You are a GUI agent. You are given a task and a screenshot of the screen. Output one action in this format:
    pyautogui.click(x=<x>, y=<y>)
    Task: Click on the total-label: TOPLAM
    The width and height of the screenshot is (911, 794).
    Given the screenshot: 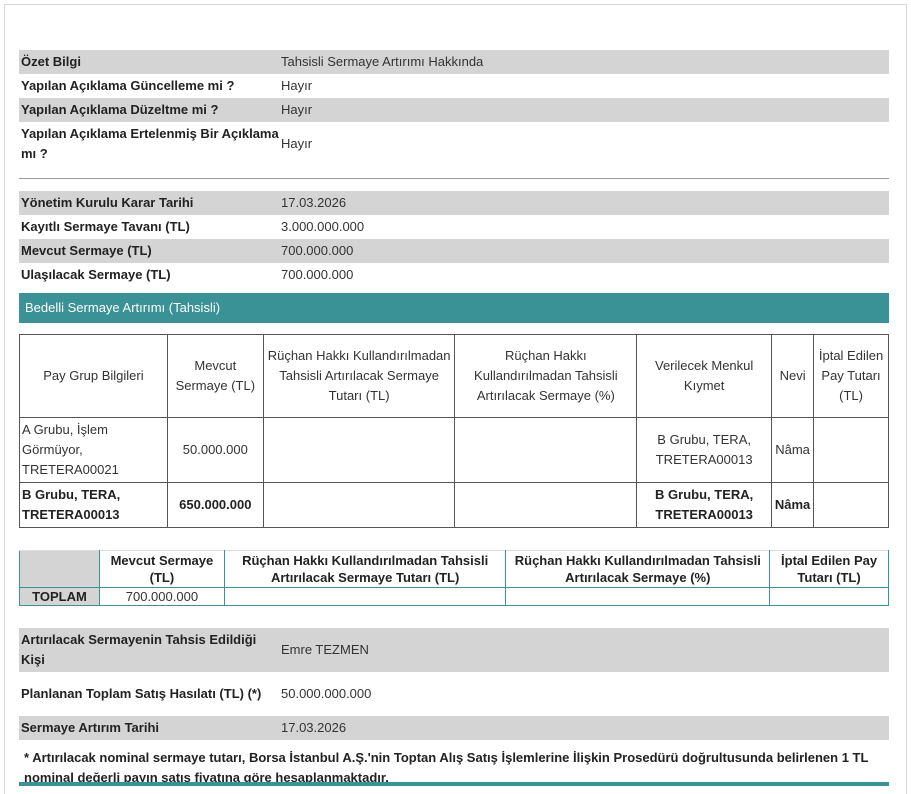 What is the action you would take?
    pyautogui.click(x=59, y=596)
    